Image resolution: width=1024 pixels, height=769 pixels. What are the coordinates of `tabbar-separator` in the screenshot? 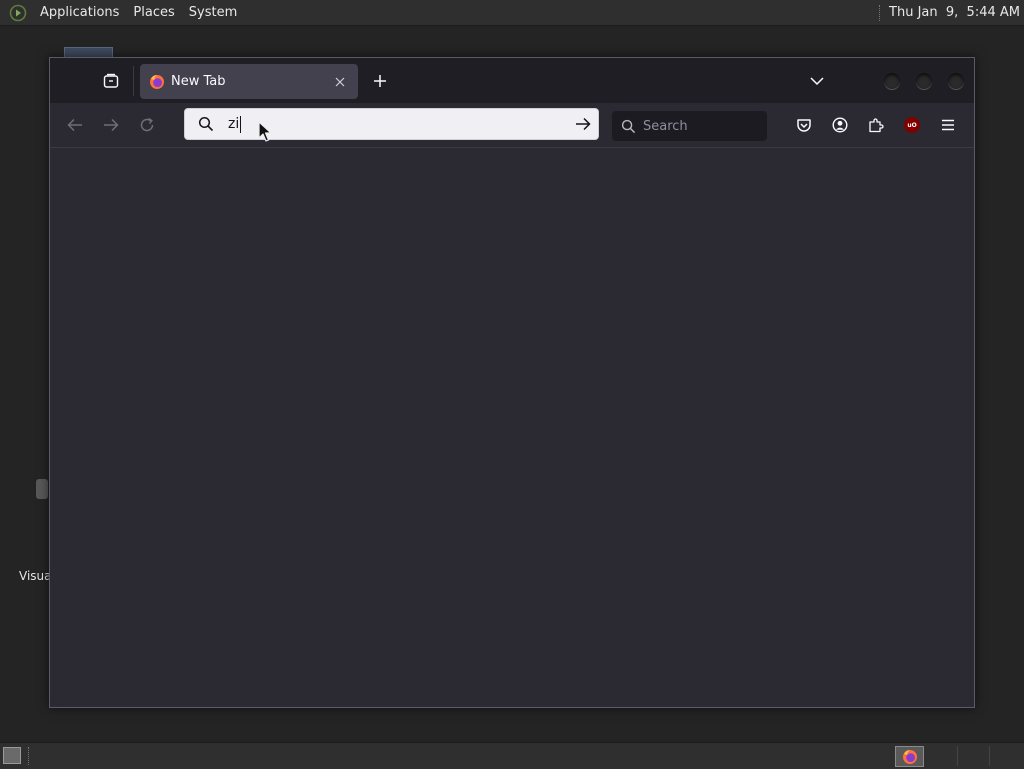 It's located at (133, 81).